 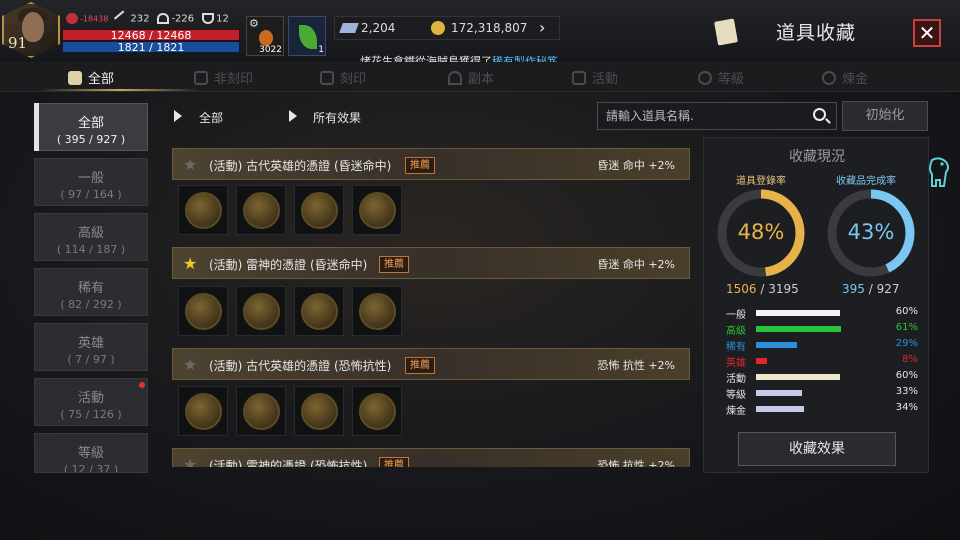 I want to click on dinosaur-mascot-icon, so click(x=939, y=174).